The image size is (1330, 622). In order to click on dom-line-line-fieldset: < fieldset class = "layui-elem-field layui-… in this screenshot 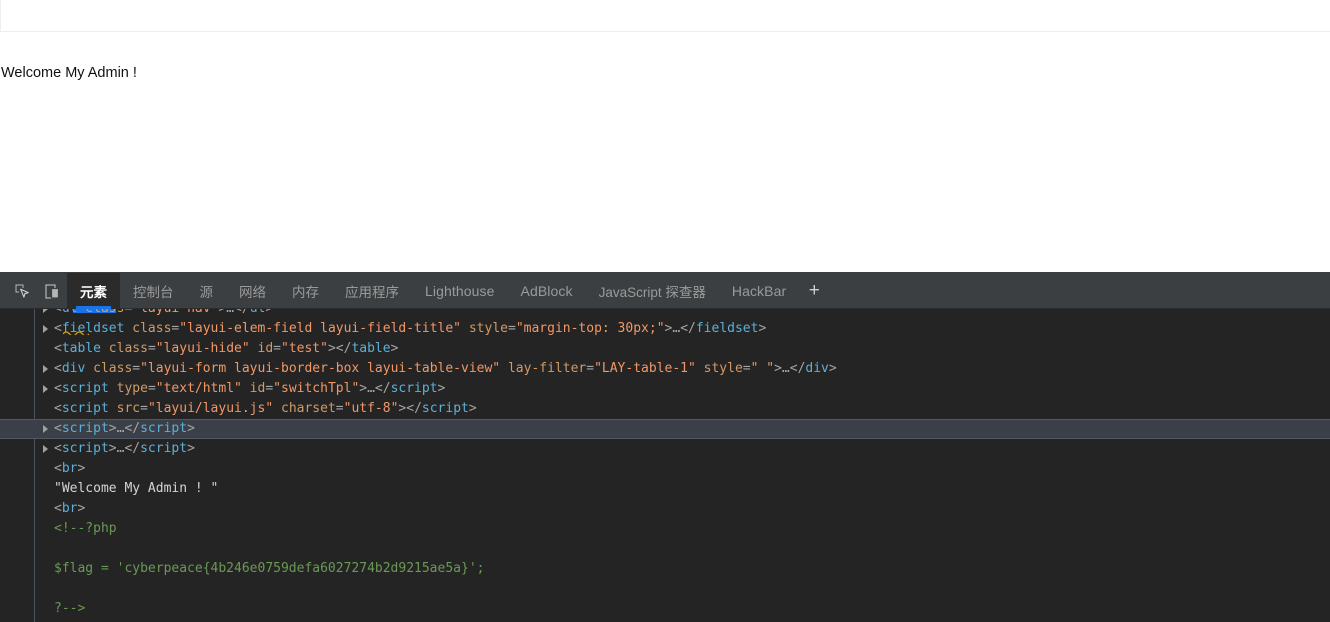, I will do `click(665, 329)`.